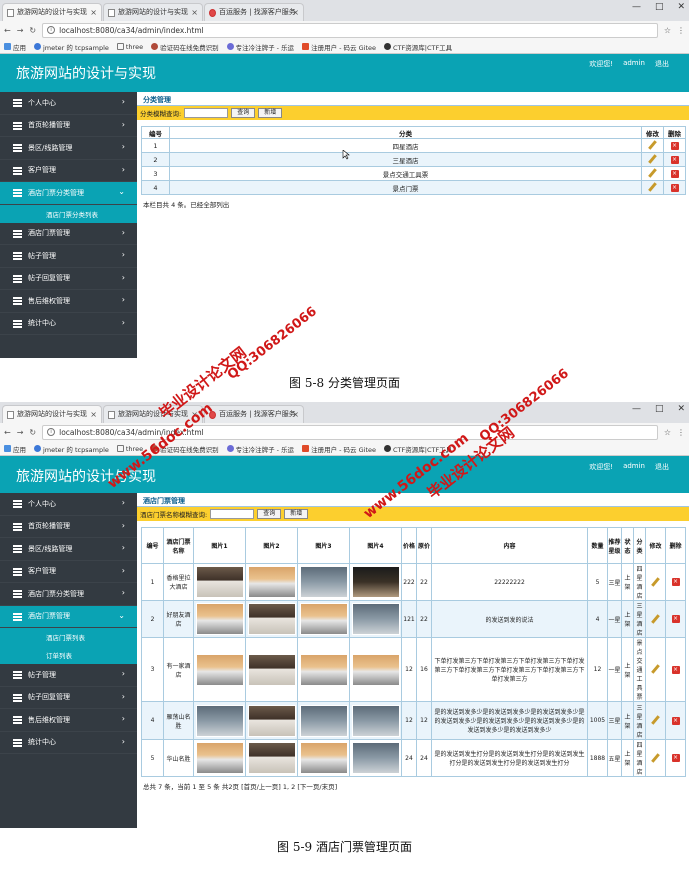  I want to click on bookmark-label: 验证码在线免费识别, so click(189, 47).